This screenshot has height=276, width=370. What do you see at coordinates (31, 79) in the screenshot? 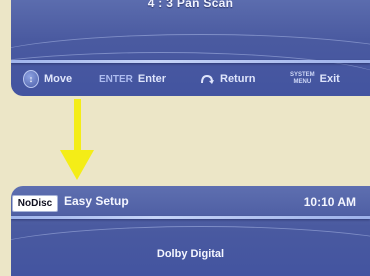
I see `move-icon: ↕` at bounding box center [31, 79].